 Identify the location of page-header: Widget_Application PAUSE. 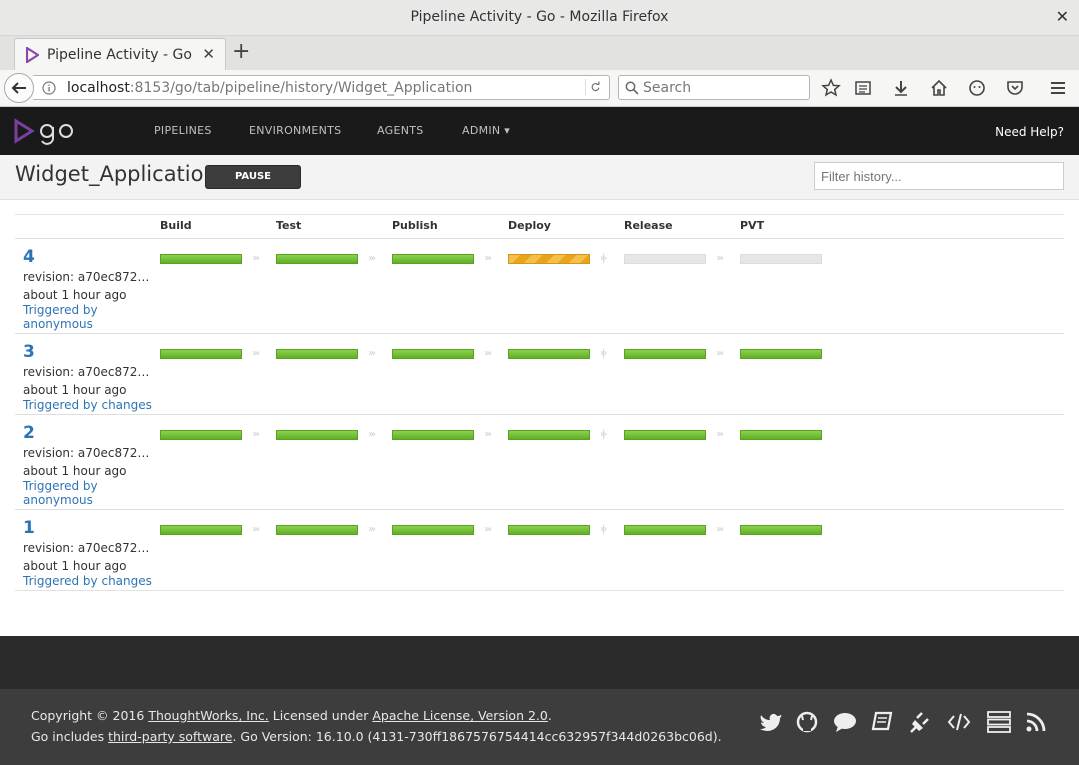
(539, 177).